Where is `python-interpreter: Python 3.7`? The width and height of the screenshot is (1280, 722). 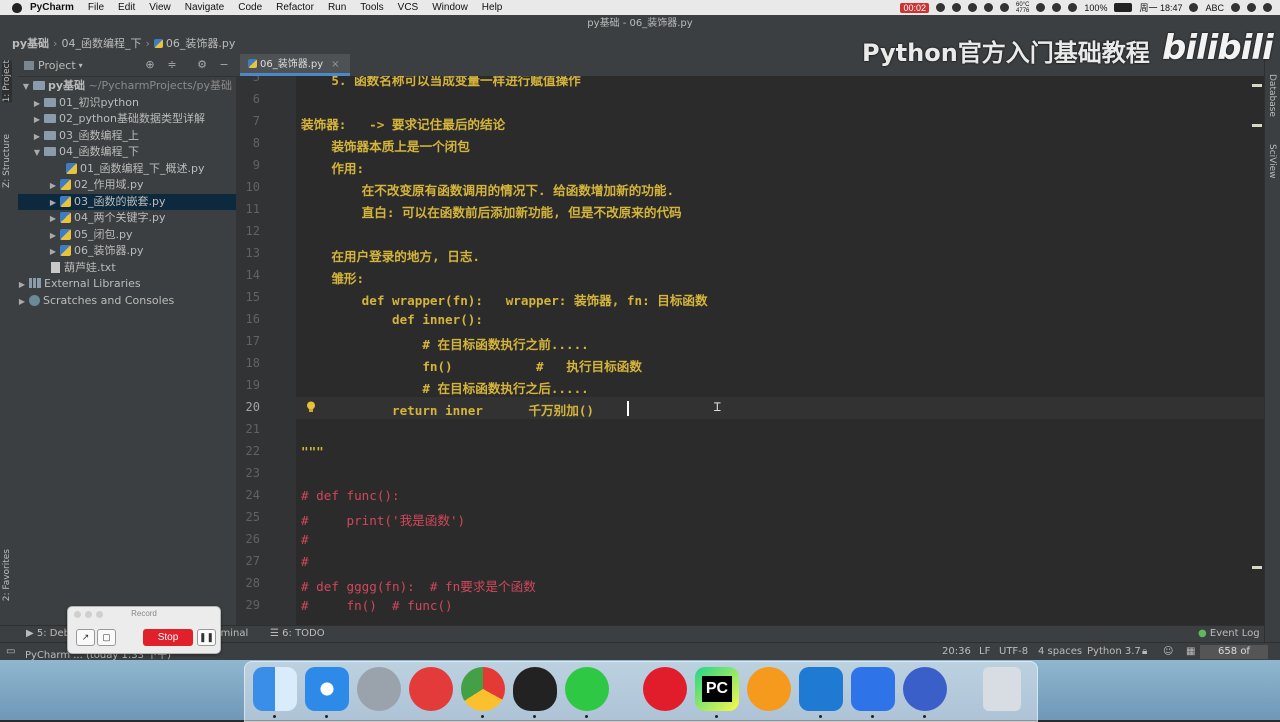
python-interpreter: Python 3.7 is located at coordinates (1114, 651).